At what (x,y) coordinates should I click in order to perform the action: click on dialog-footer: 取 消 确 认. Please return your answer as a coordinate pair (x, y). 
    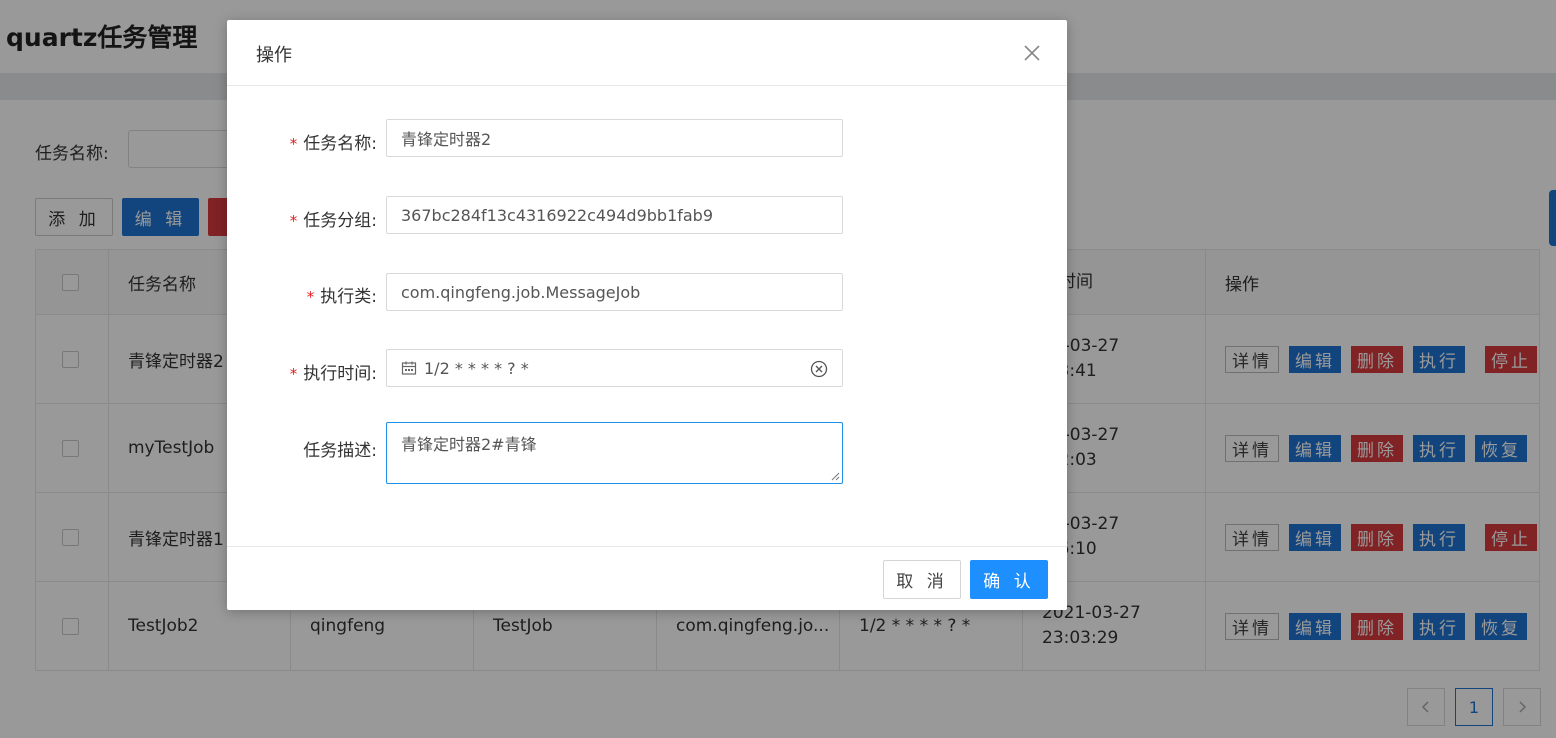
    Looking at the image, I should click on (647, 578).